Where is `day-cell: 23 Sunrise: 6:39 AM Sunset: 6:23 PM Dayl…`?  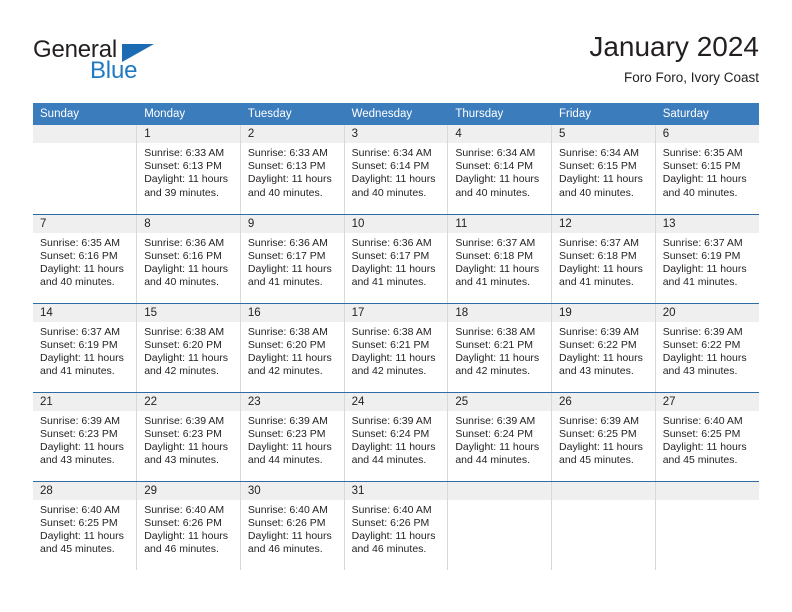 day-cell: 23 Sunrise: 6:39 AM Sunset: 6:23 PM Dayl… is located at coordinates (292, 437).